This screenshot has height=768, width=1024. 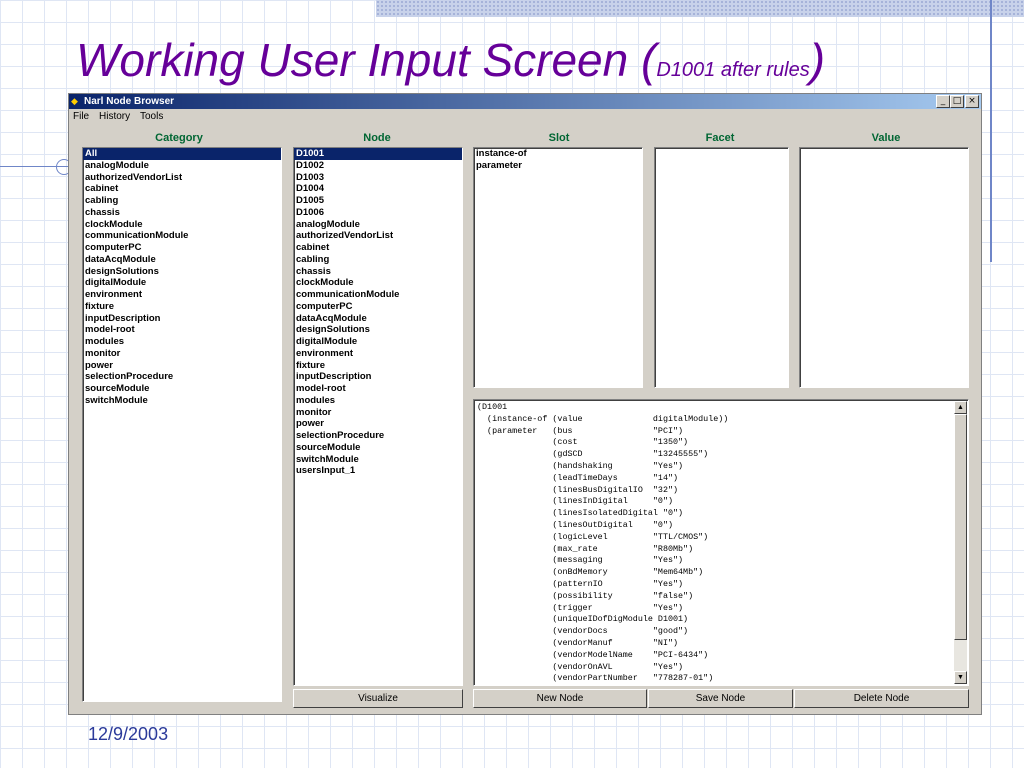 I want to click on scroll-thumb, so click(x=960, y=527).